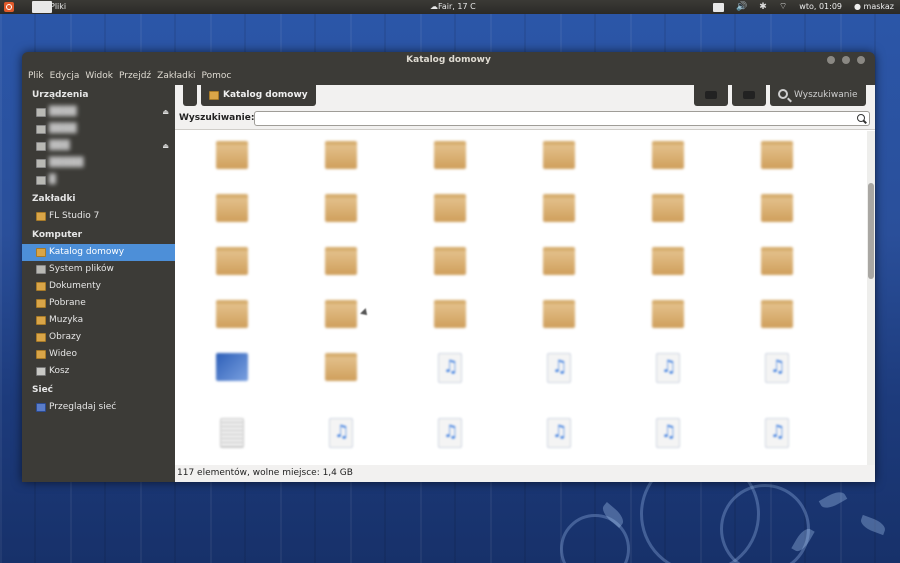  I want to click on menu-widok: Widok, so click(99, 76).